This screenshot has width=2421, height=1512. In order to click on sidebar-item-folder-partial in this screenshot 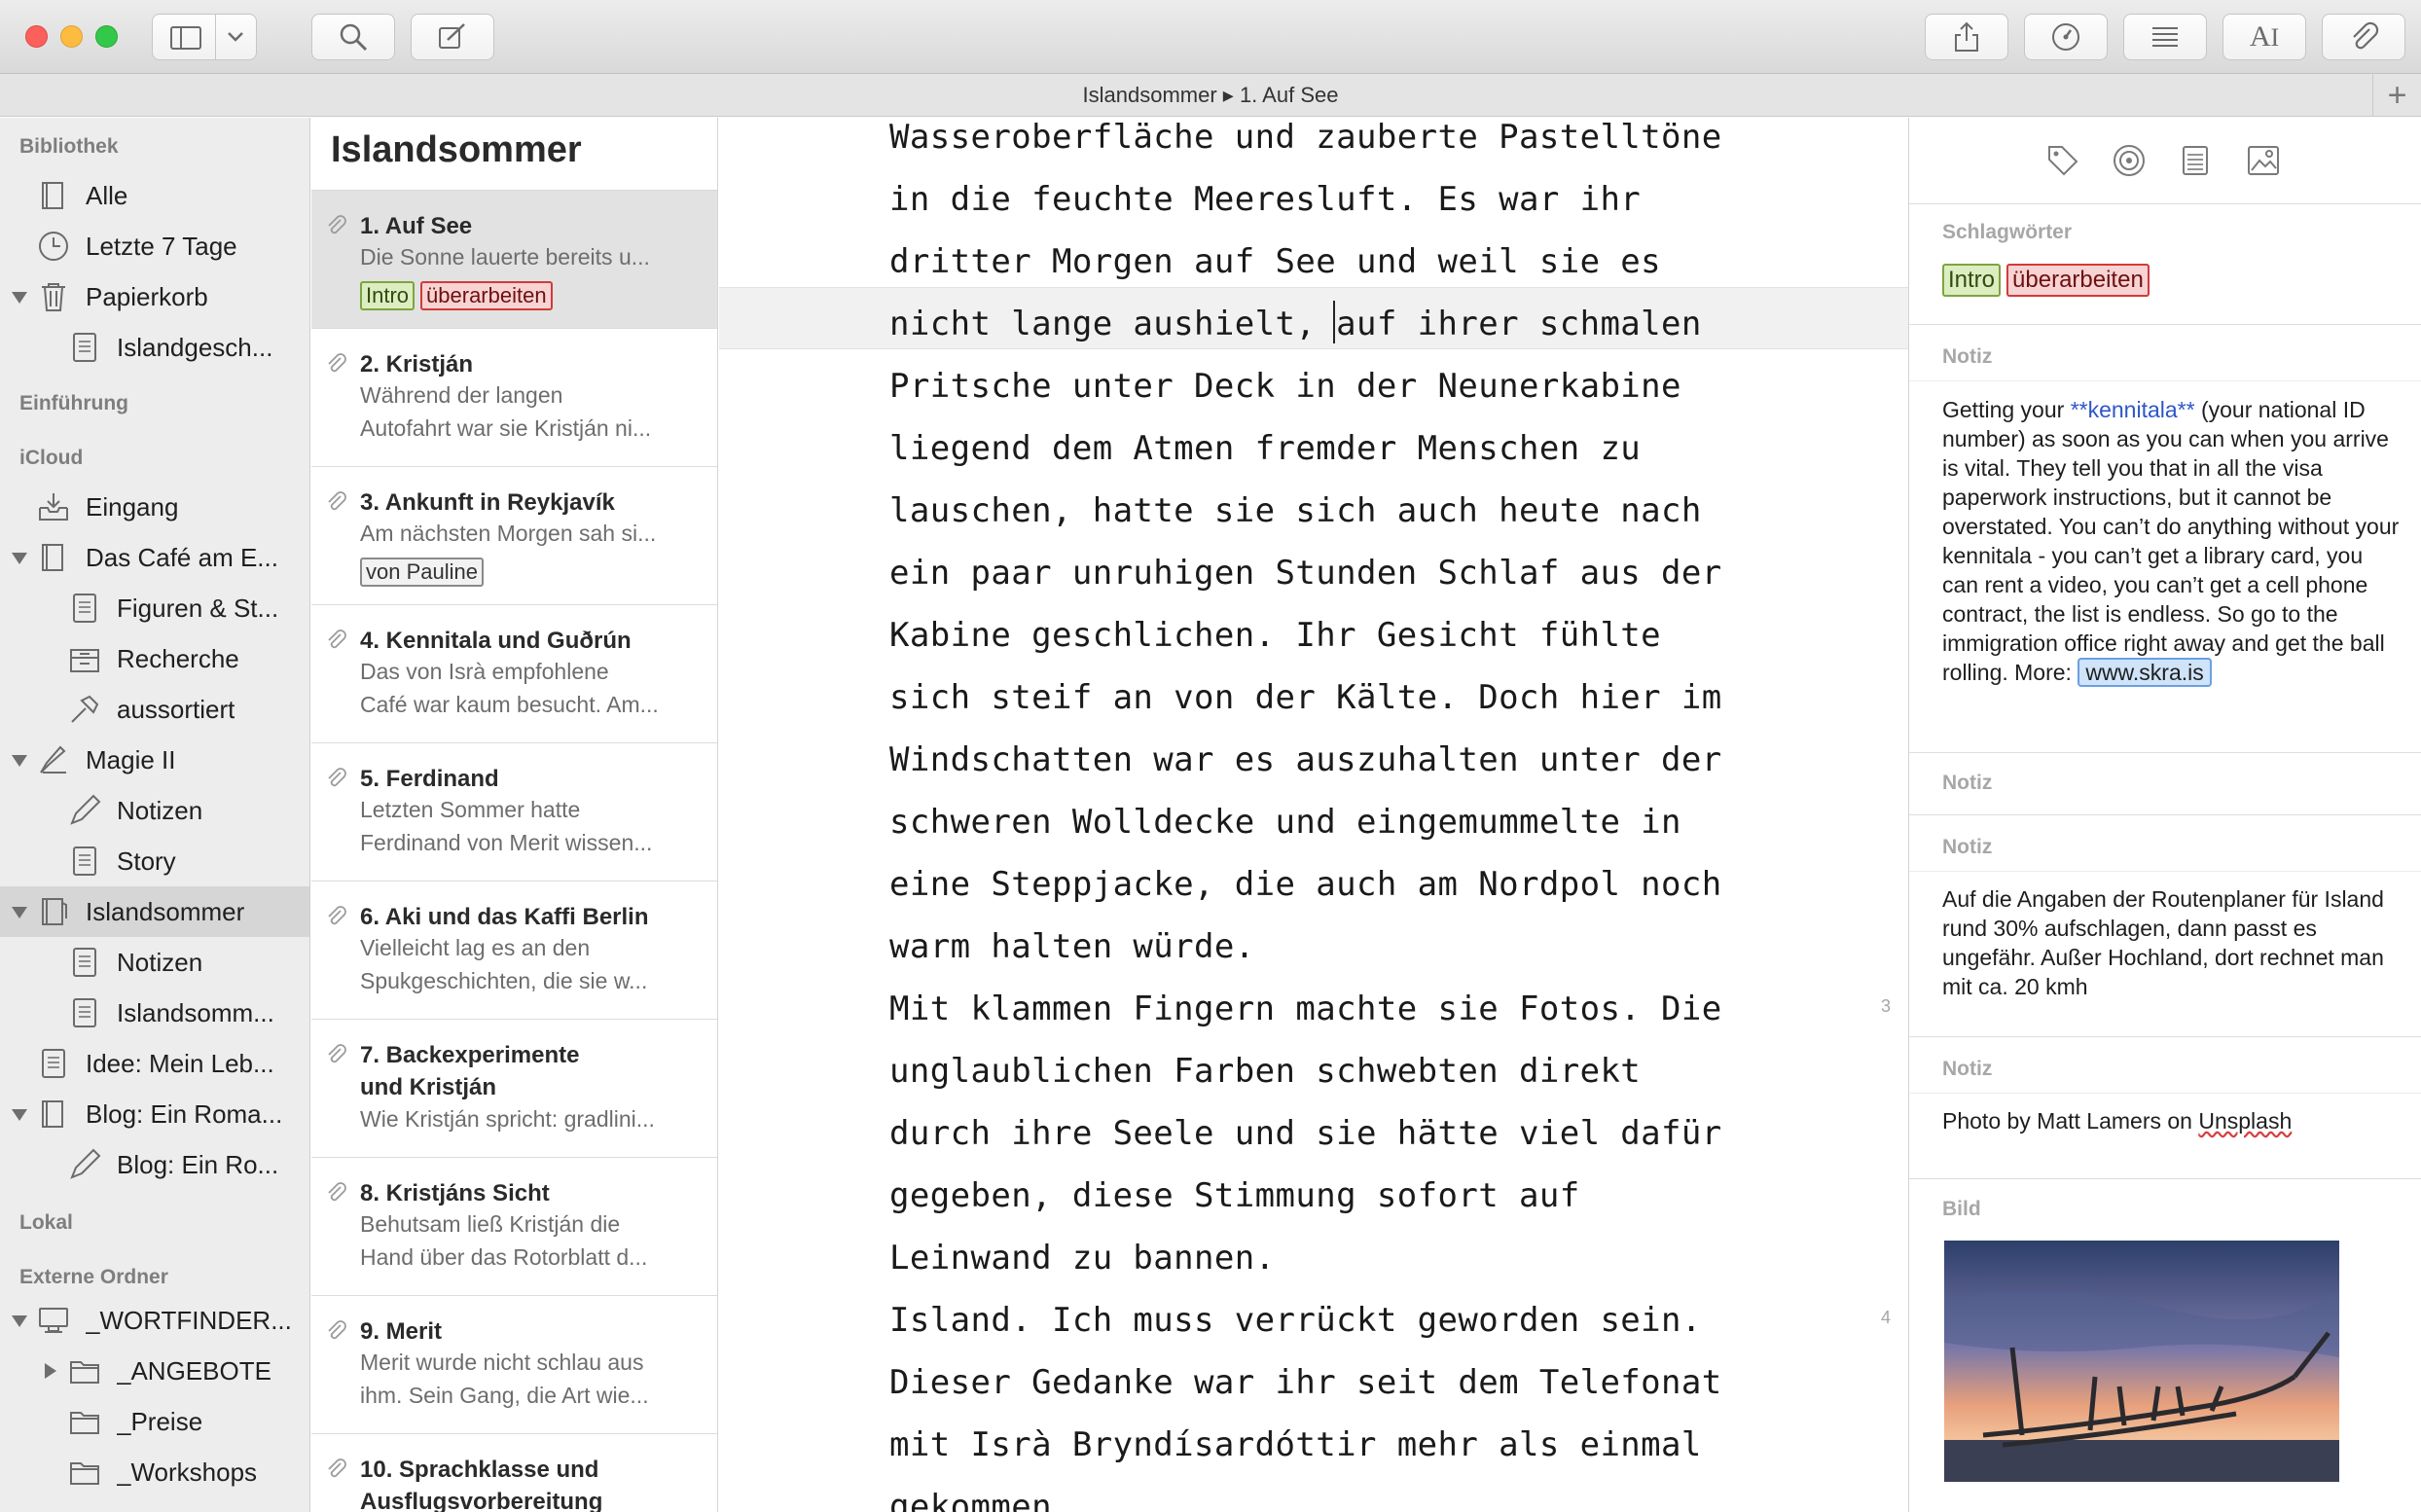, I will do `click(155, 1504)`.